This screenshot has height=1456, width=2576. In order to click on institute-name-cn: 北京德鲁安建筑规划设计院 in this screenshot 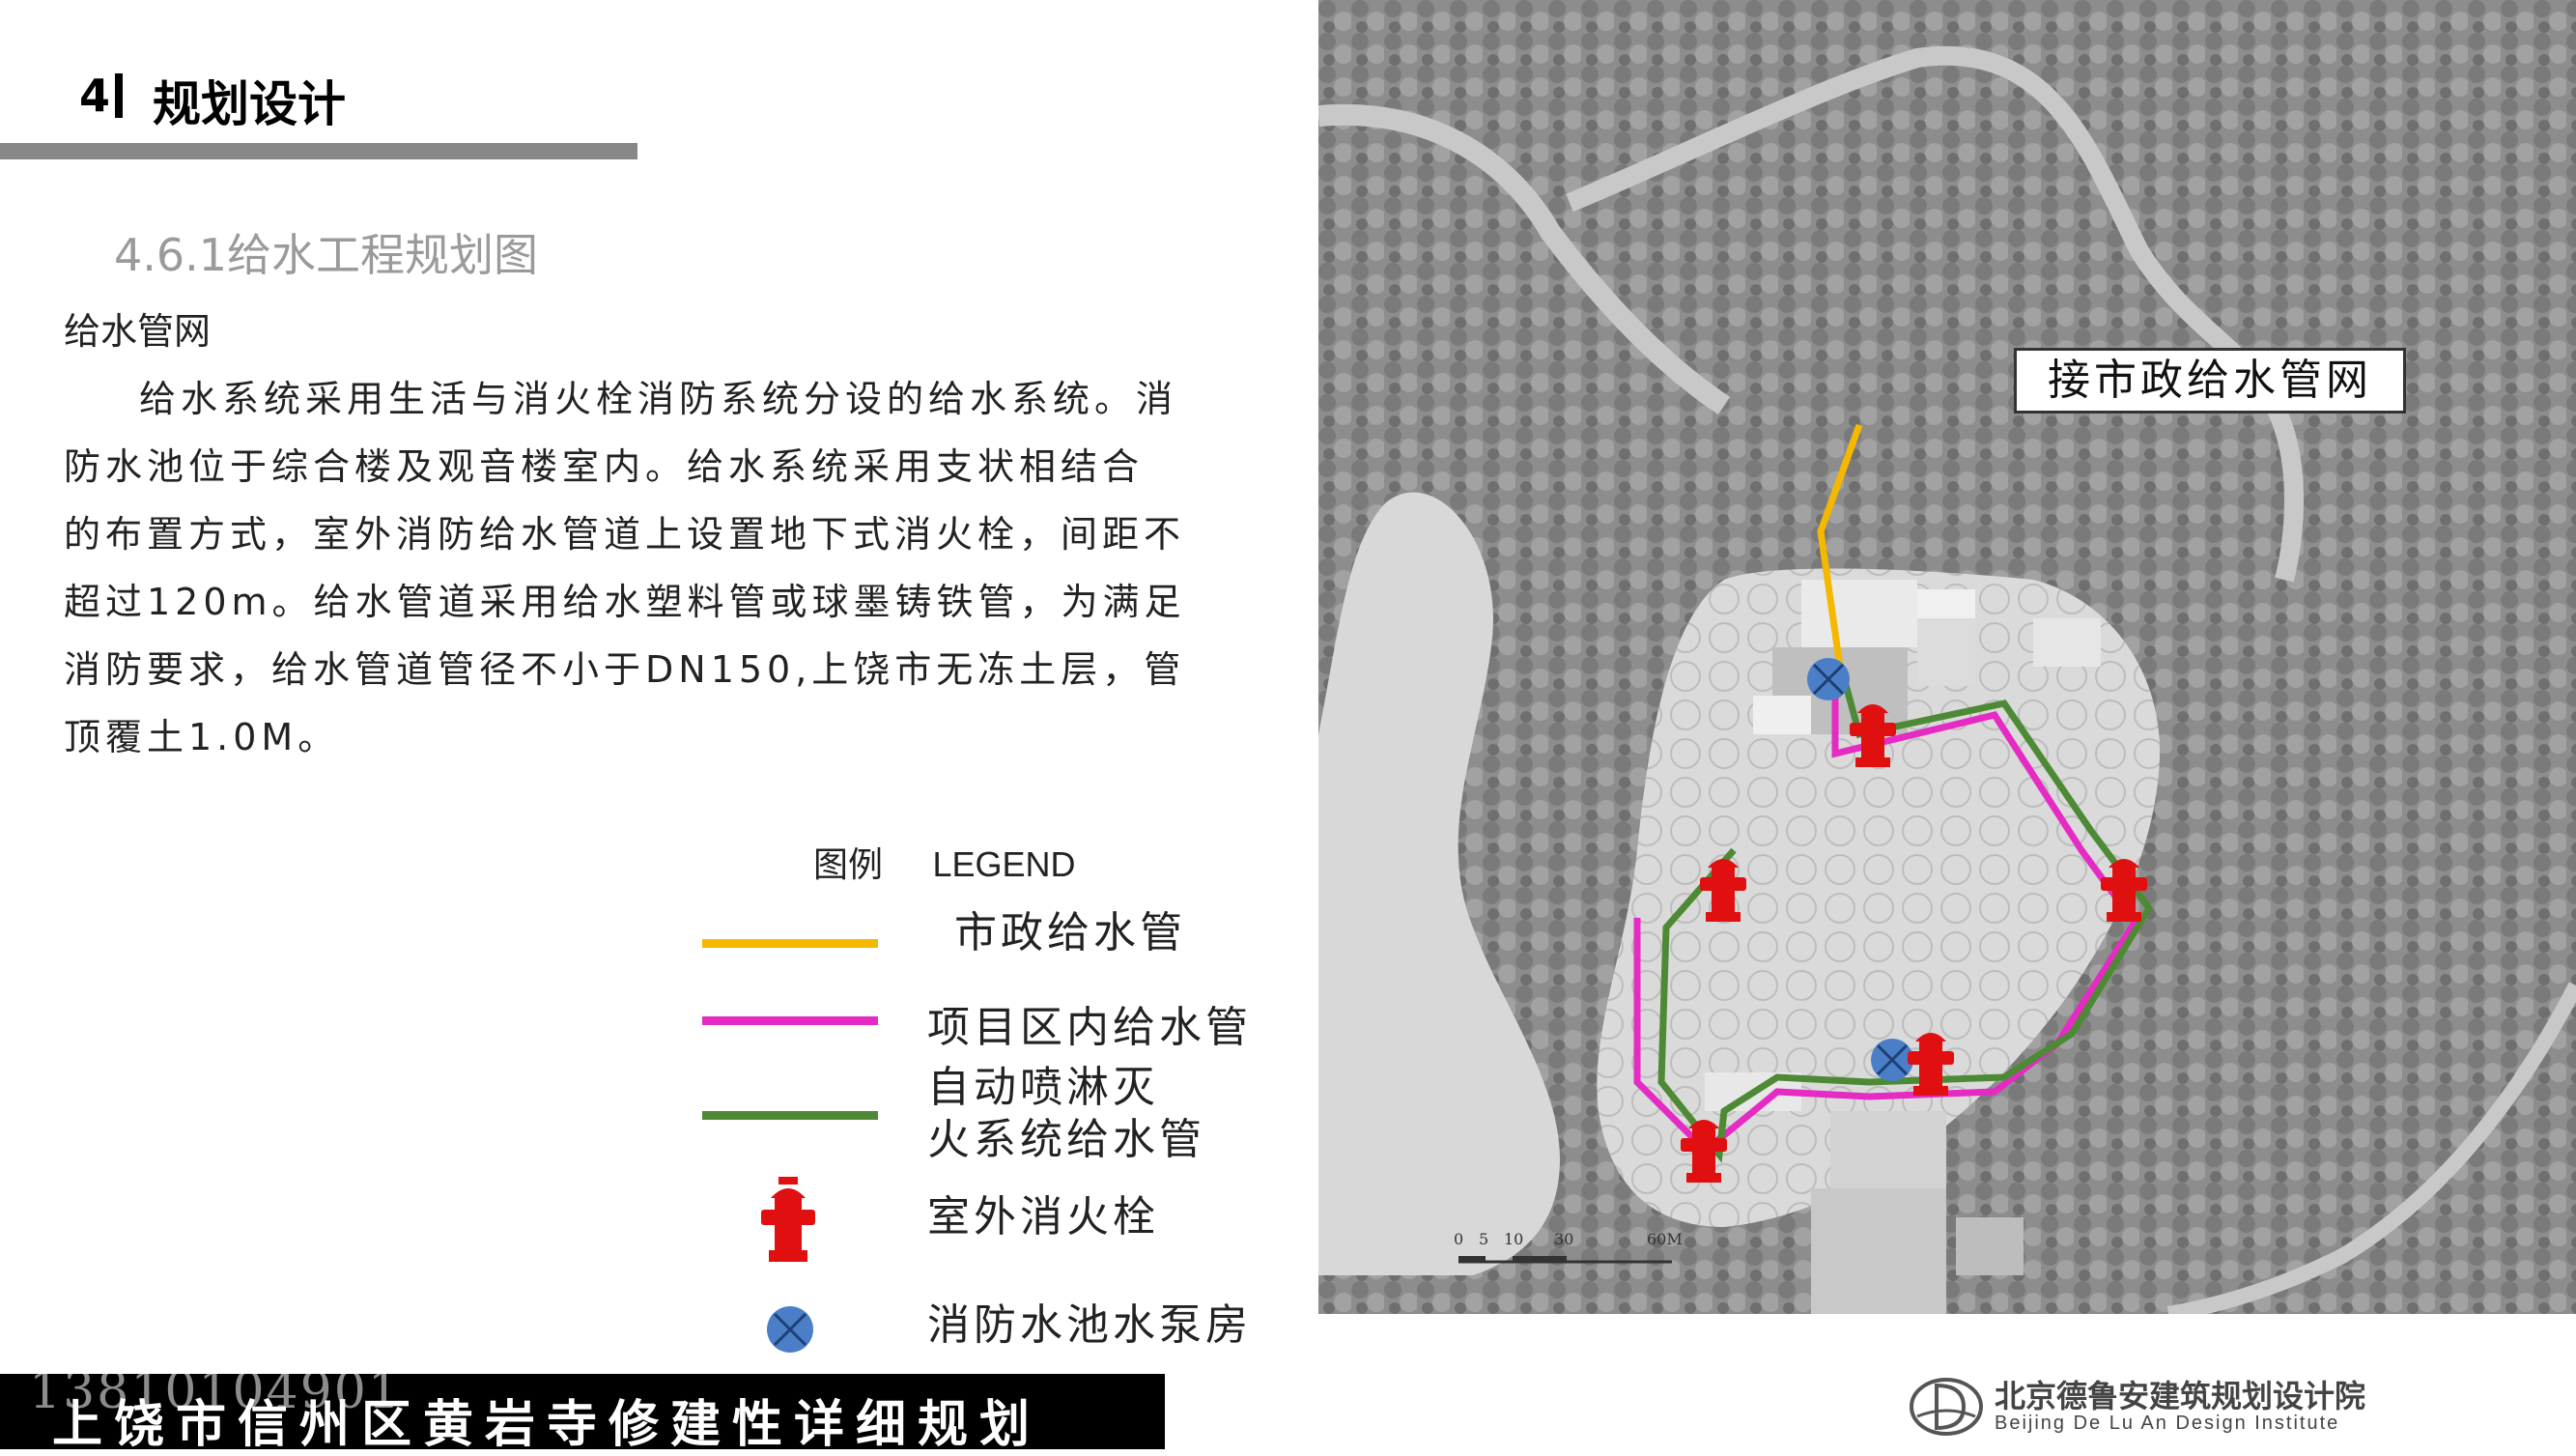, I will do `click(2180, 1396)`.